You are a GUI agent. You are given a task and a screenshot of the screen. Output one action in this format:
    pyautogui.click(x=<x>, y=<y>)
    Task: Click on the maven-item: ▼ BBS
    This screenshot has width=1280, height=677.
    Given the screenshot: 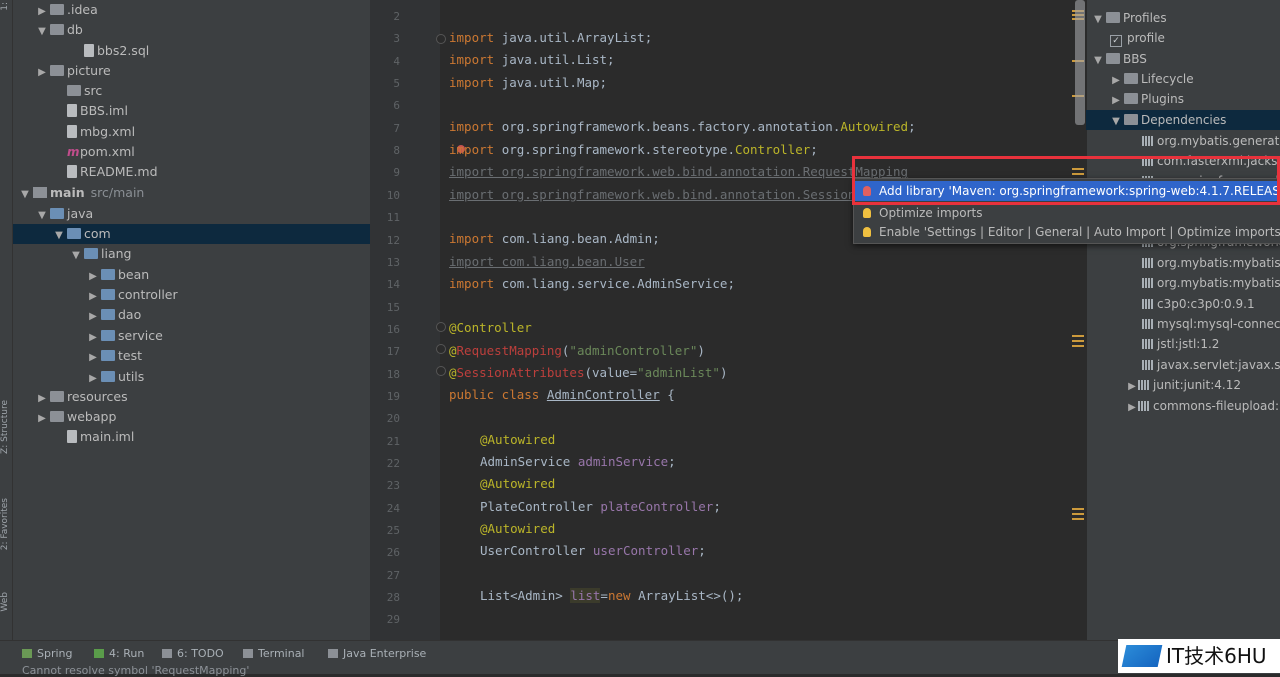 What is the action you would take?
    pyautogui.click(x=1116, y=59)
    